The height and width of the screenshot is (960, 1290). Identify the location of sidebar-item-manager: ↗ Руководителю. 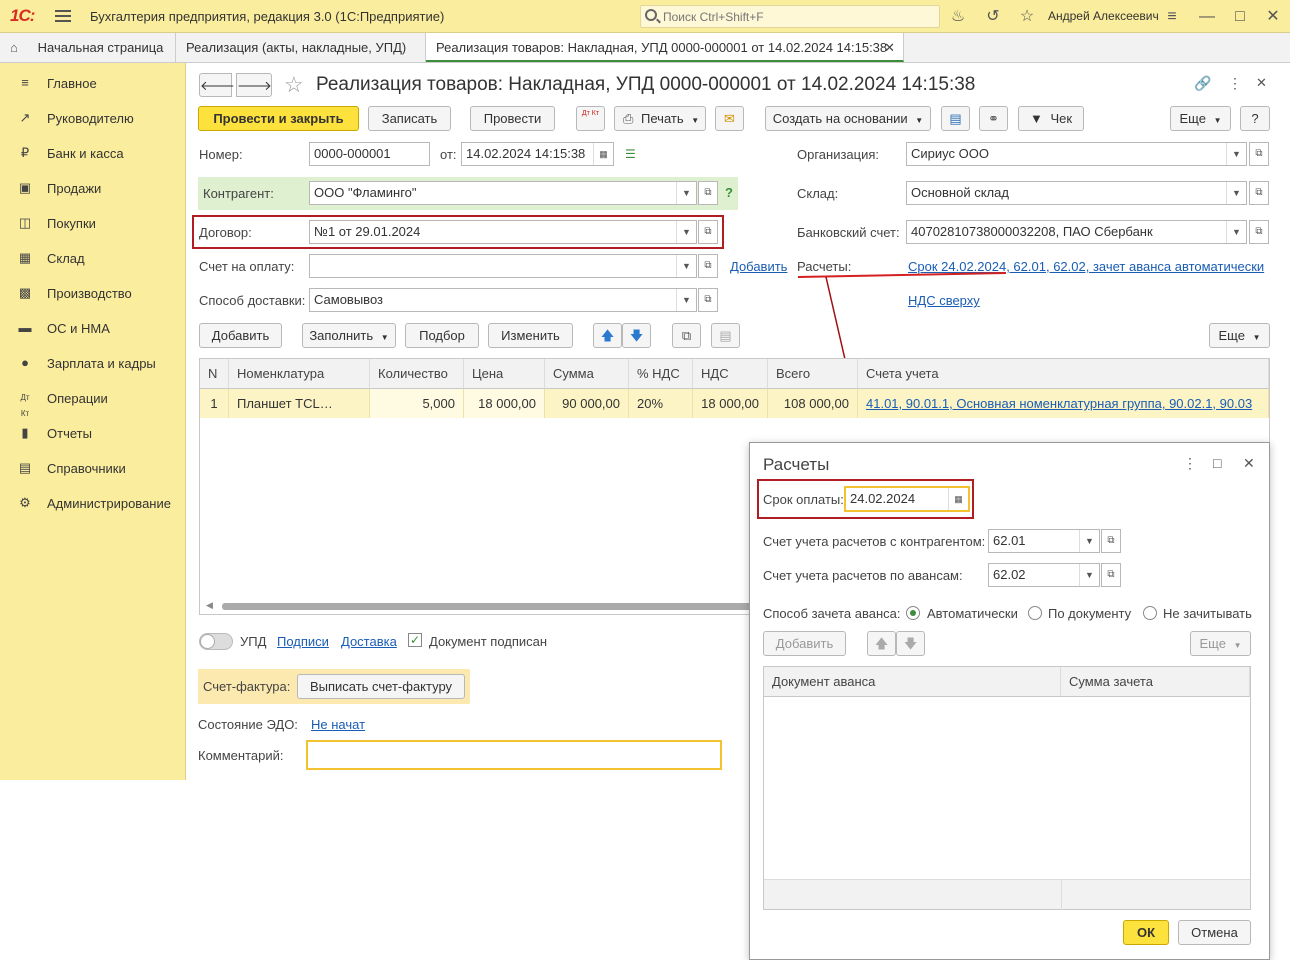
(93, 117).